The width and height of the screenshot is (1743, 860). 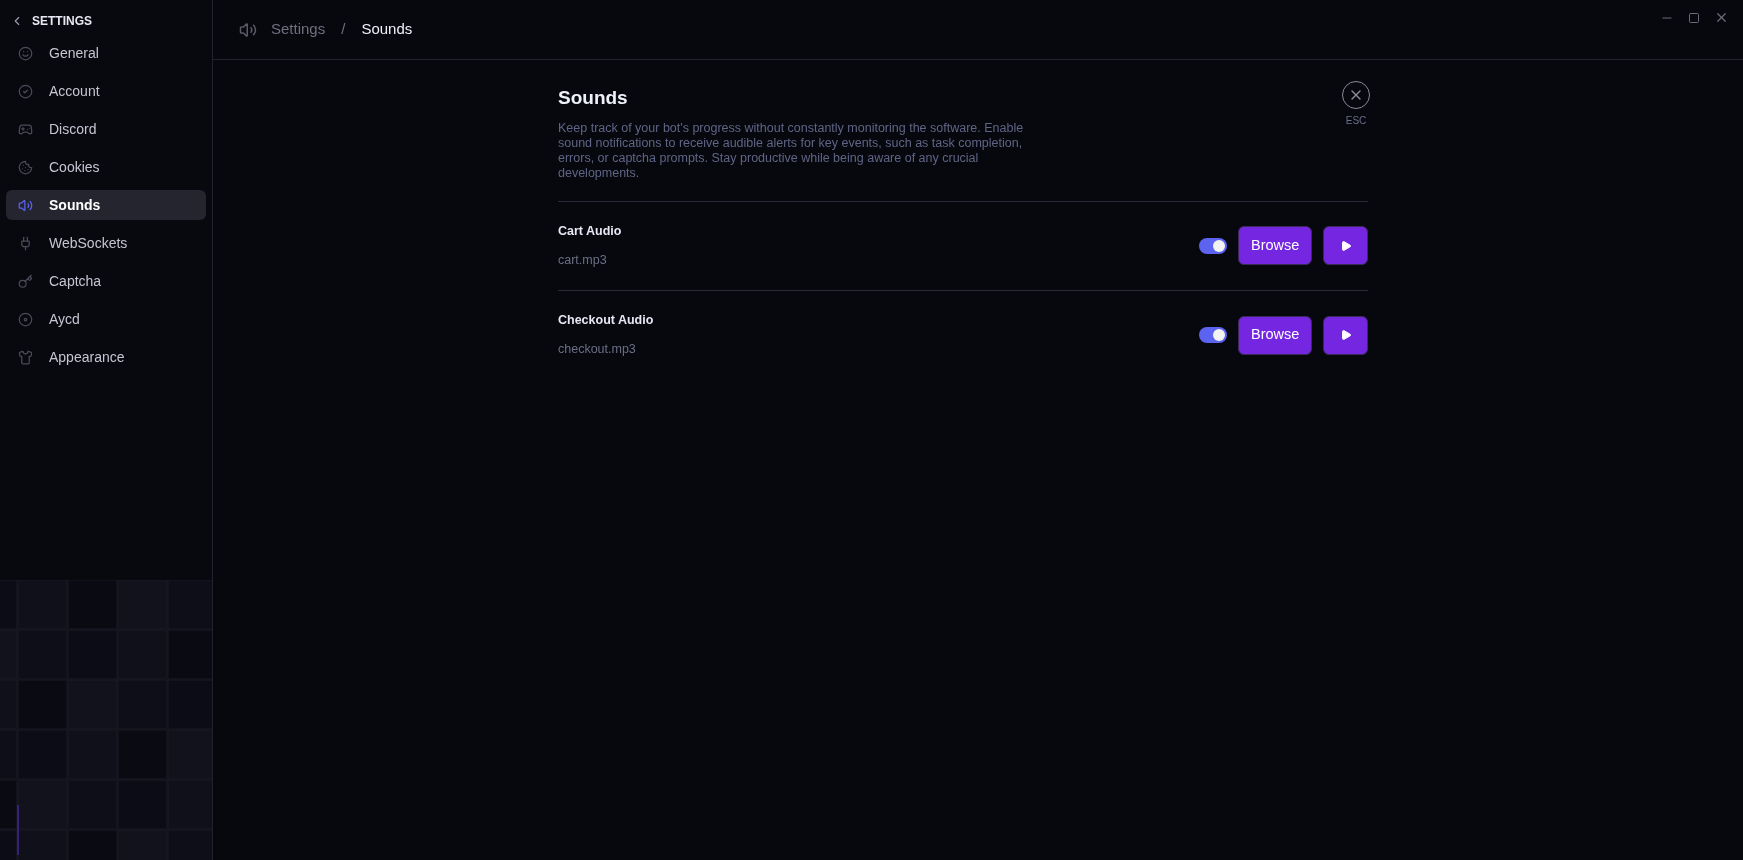 What do you see at coordinates (597, 349) in the screenshot?
I see `file-name: checkout.mp3` at bounding box center [597, 349].